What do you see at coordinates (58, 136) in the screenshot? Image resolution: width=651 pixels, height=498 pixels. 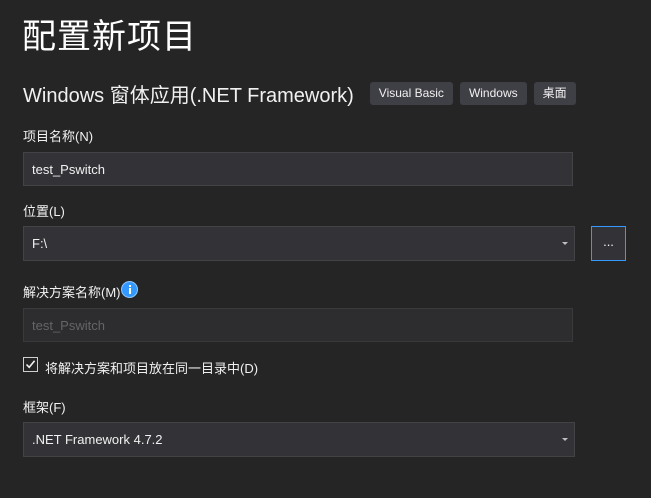 I see `project-name-label: 项目名称(N)` at bounding box center [58, 136].